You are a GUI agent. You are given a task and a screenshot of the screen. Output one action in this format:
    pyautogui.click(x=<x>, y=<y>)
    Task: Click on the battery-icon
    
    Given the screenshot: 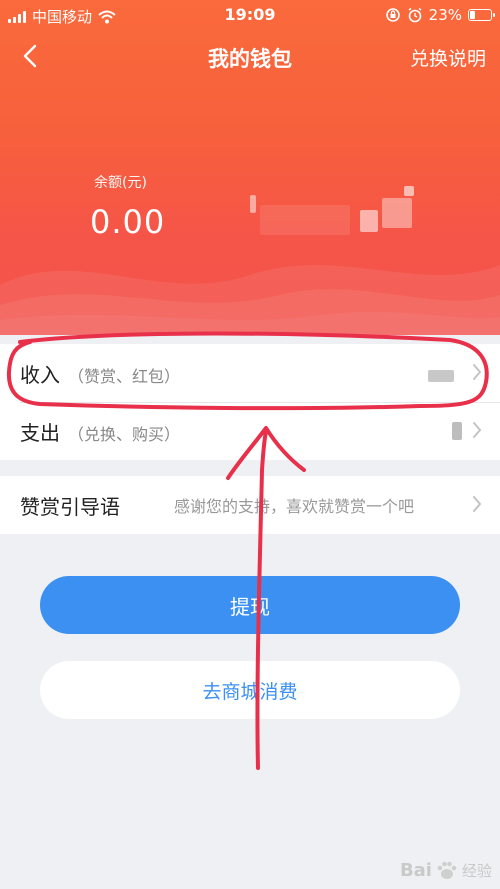 What is the action you would take?
    pyautogui.click(x=481, y=15)
    